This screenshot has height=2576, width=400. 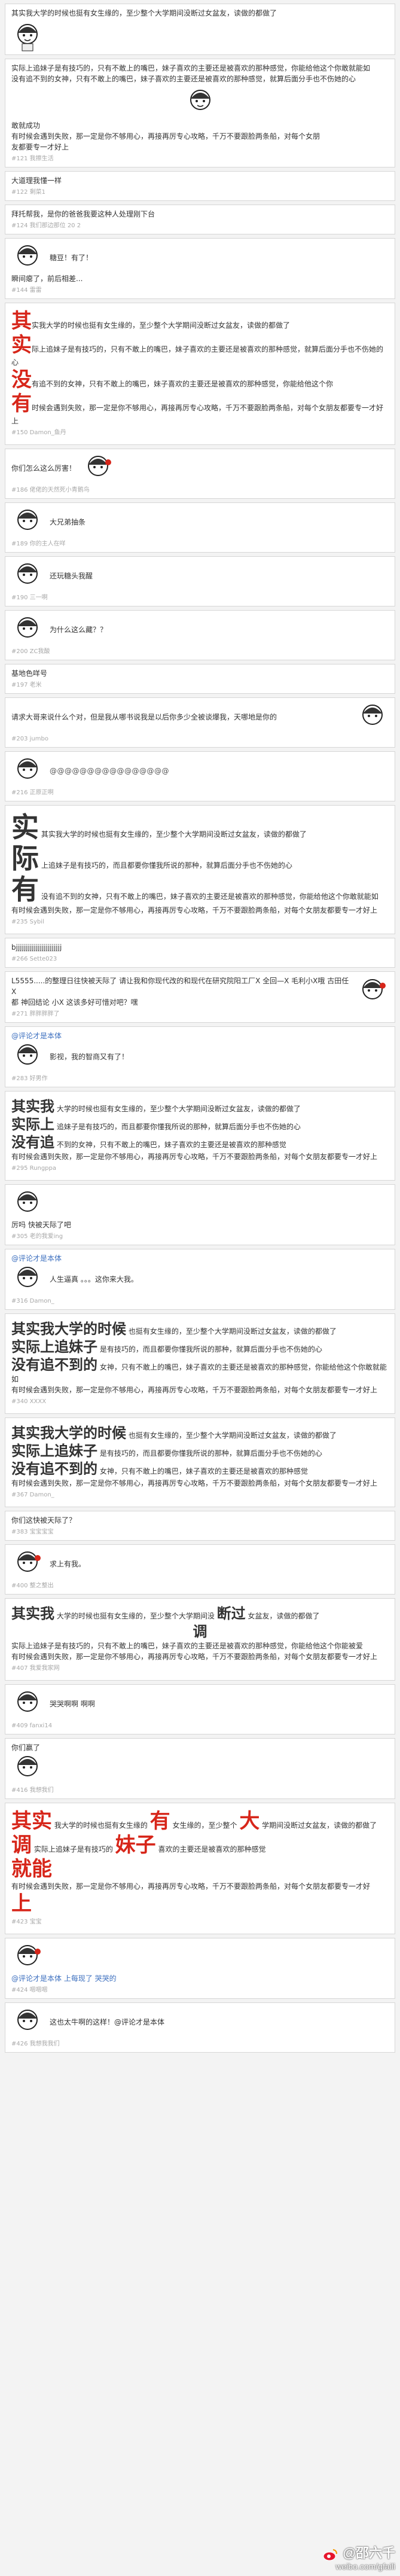 What do you see at coordinates (204, 1472) in the screenshot?
I see `comment-text: 女神，只有不敢上的嘴巴，妹子喜欢的主要还是被喜欢的那种感觉` at bounding box center [204, 1472].